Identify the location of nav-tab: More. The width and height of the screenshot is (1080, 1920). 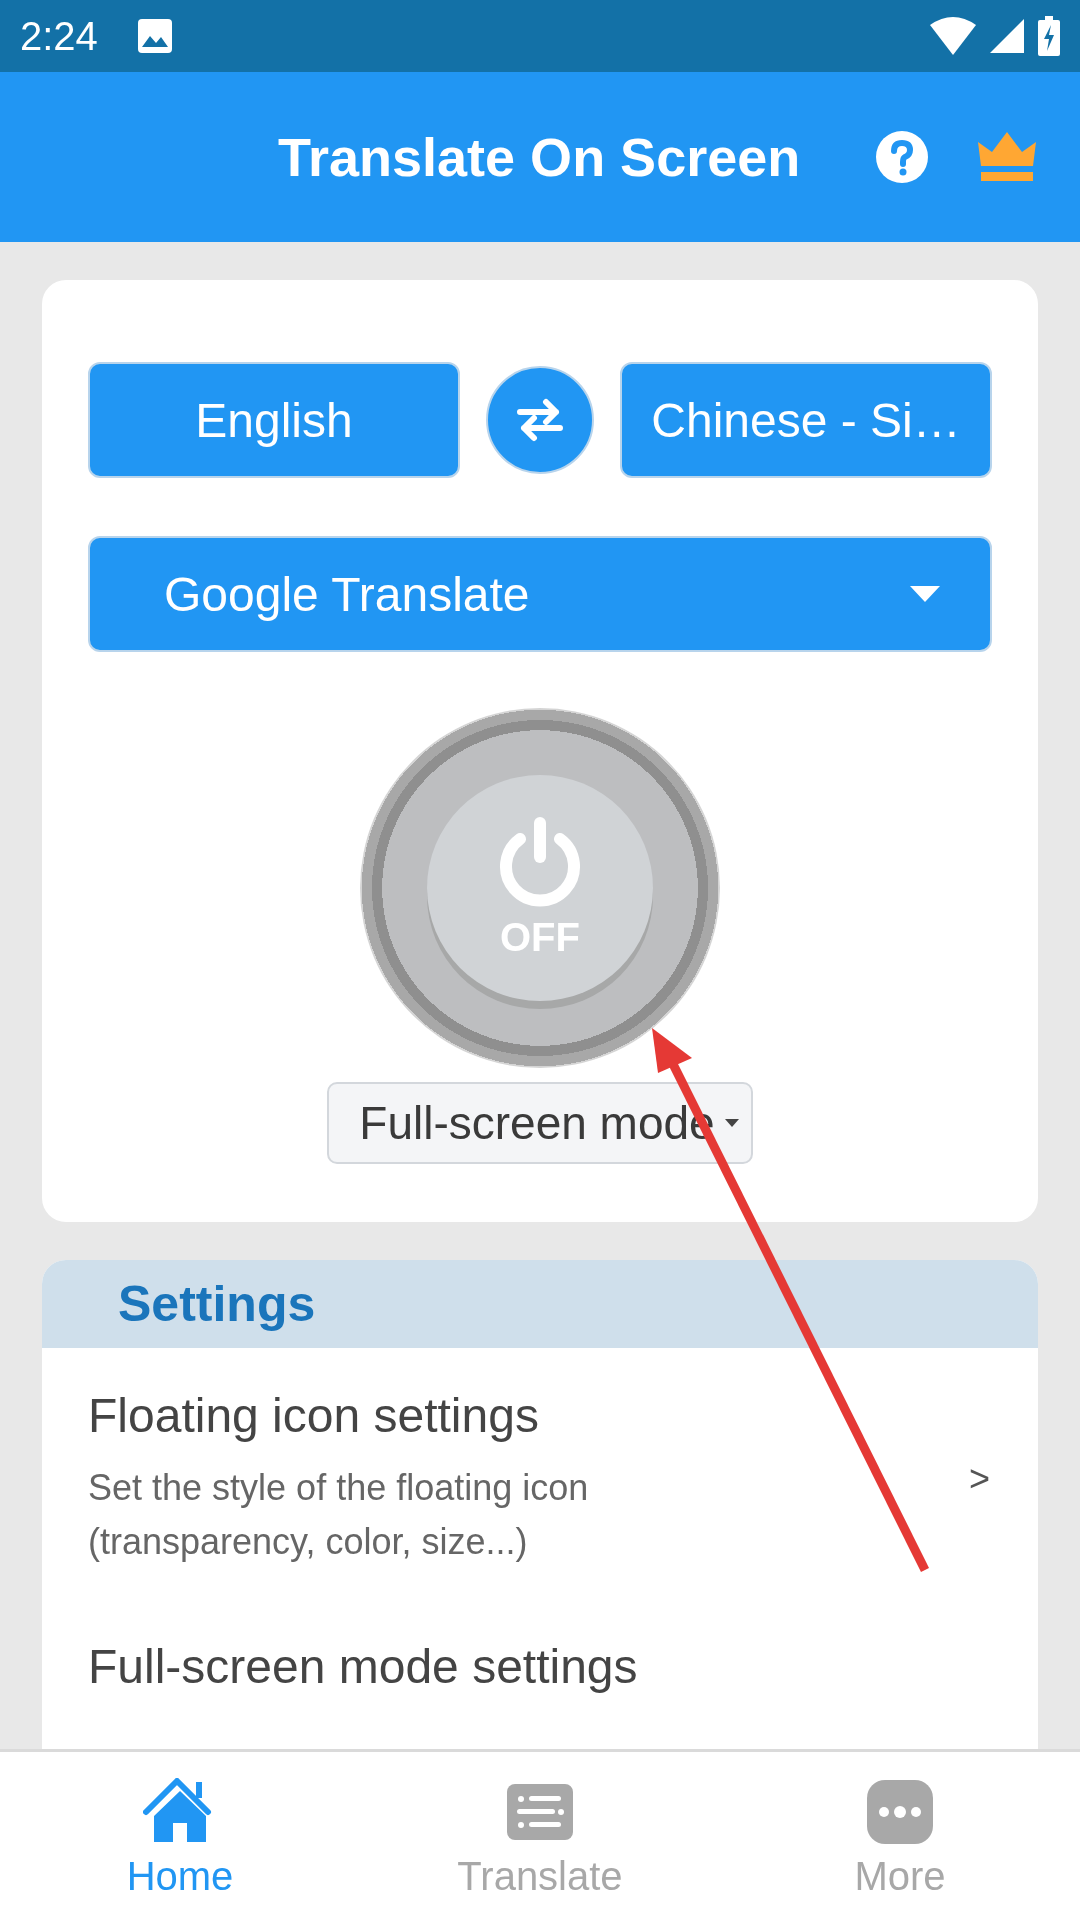
(900, 1836).